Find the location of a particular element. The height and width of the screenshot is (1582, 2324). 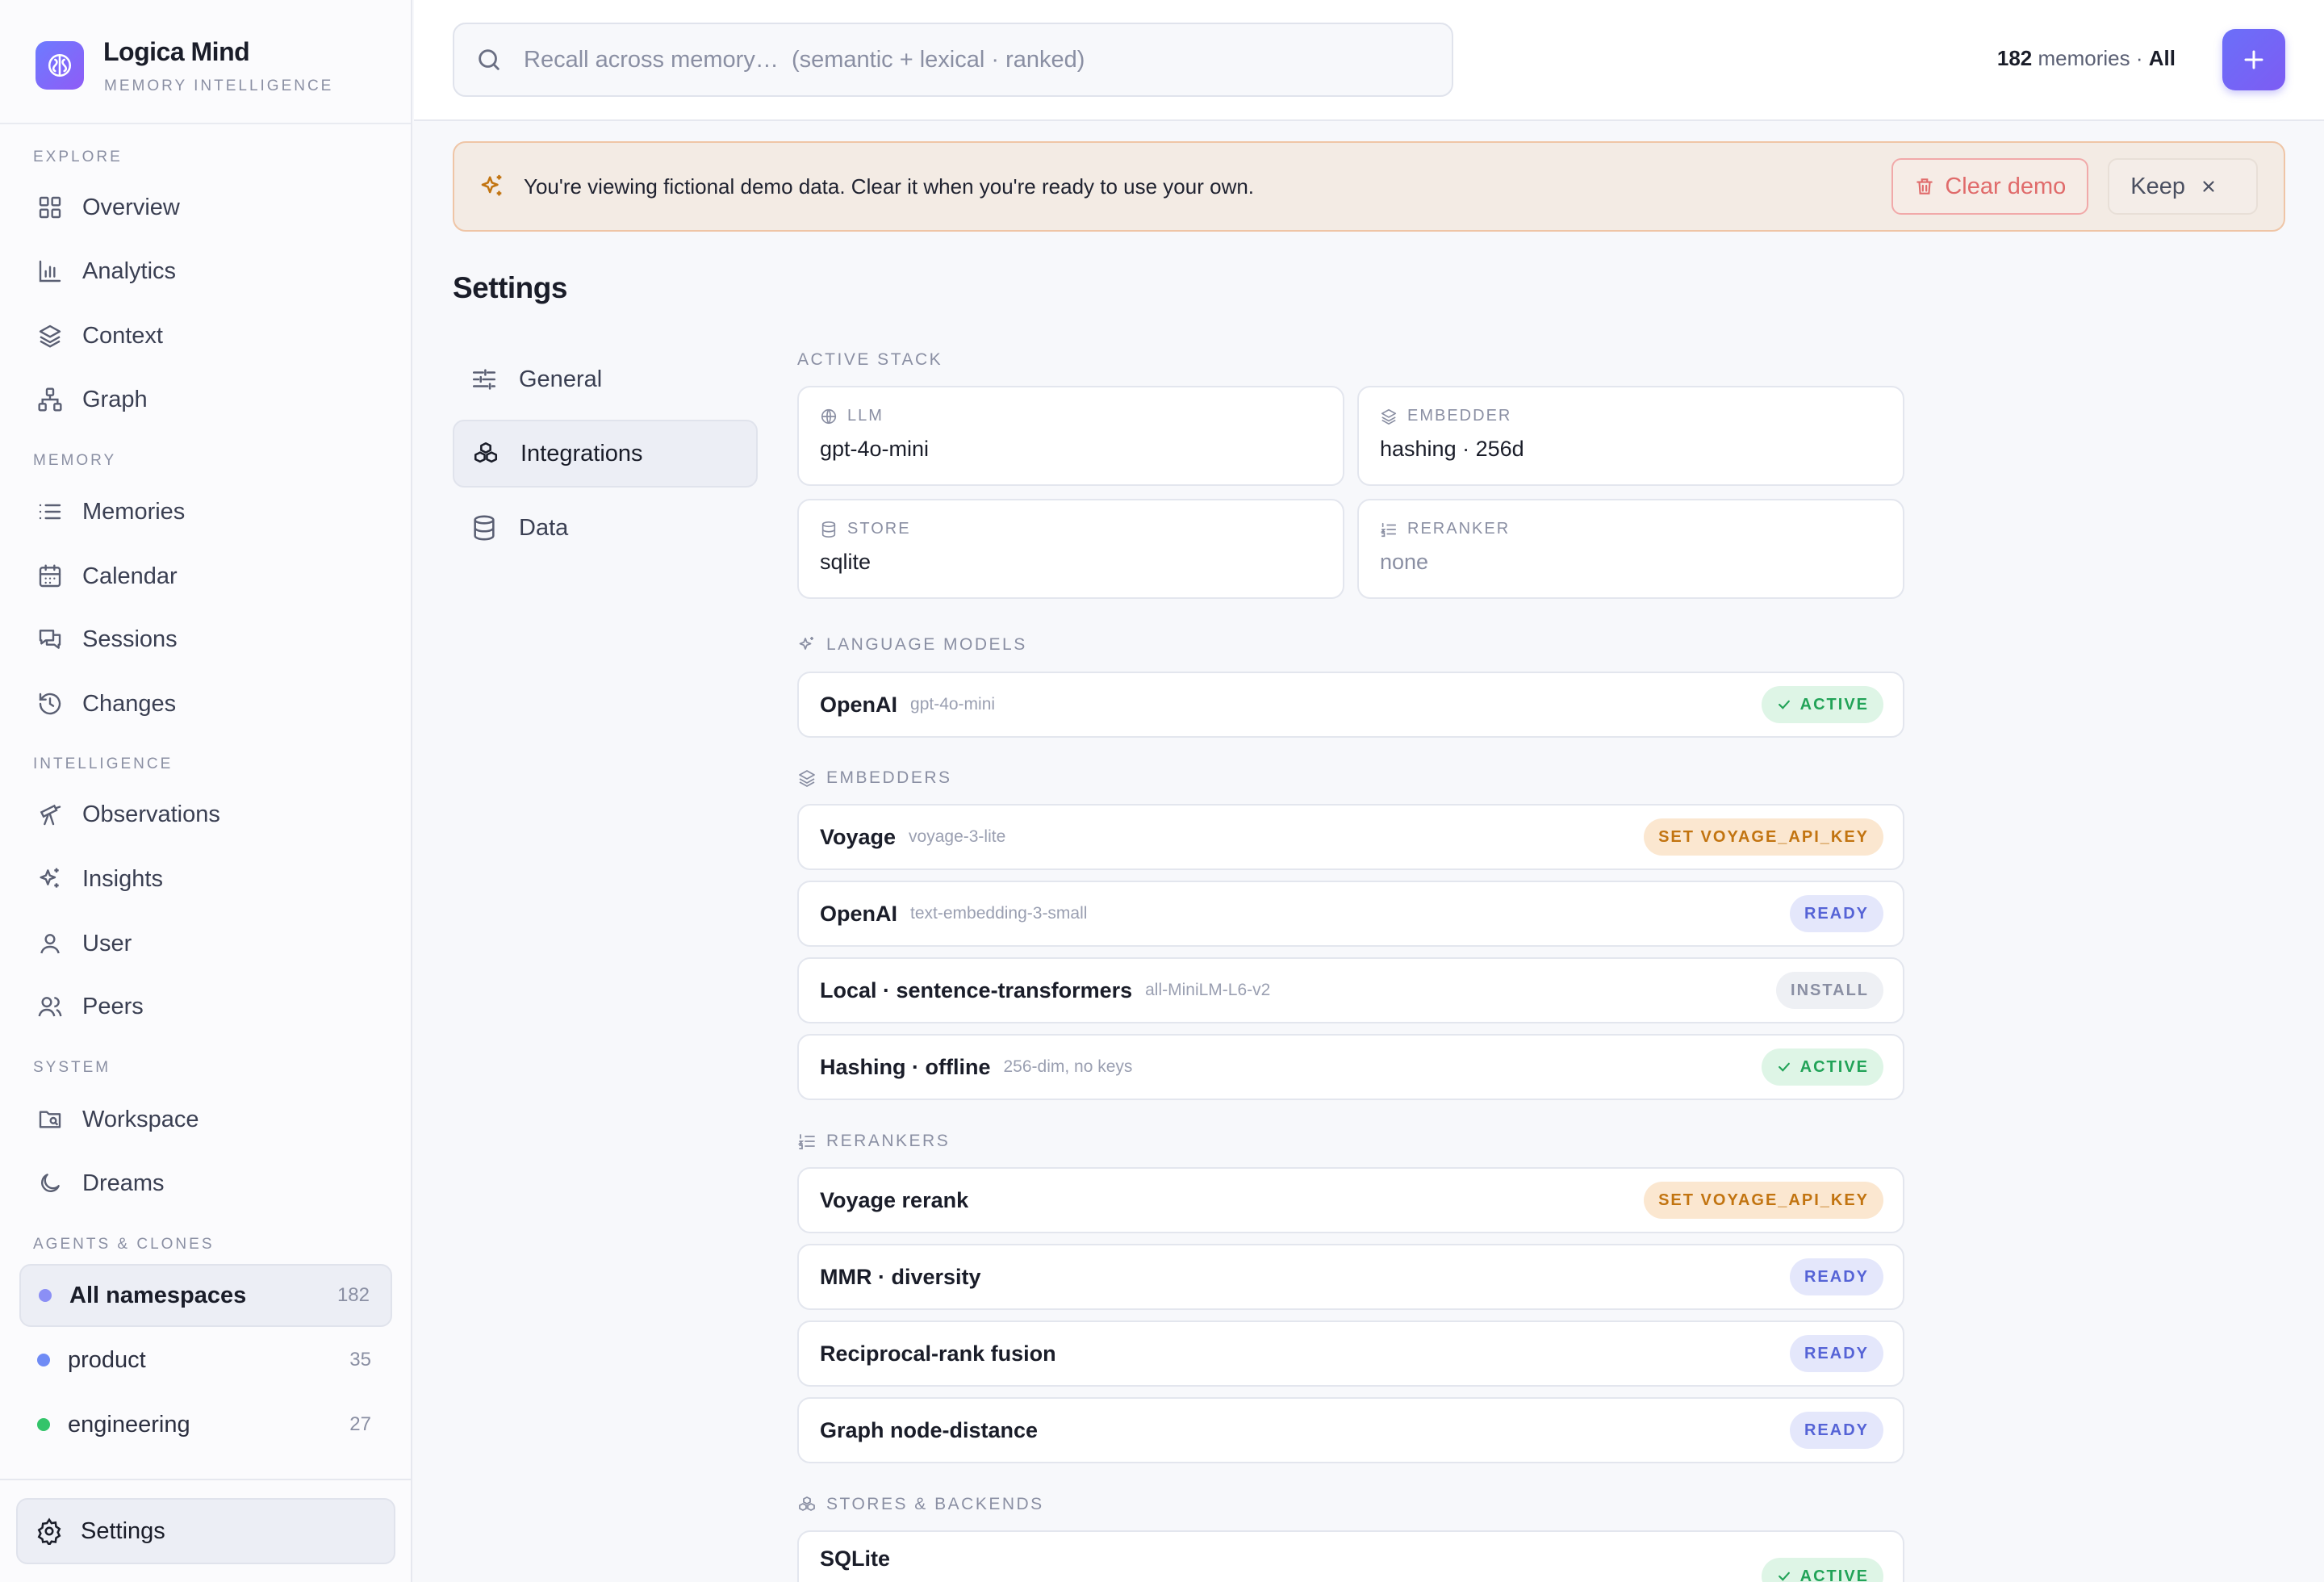

stack-key-label: LLM is located at coordinates (865, 416).